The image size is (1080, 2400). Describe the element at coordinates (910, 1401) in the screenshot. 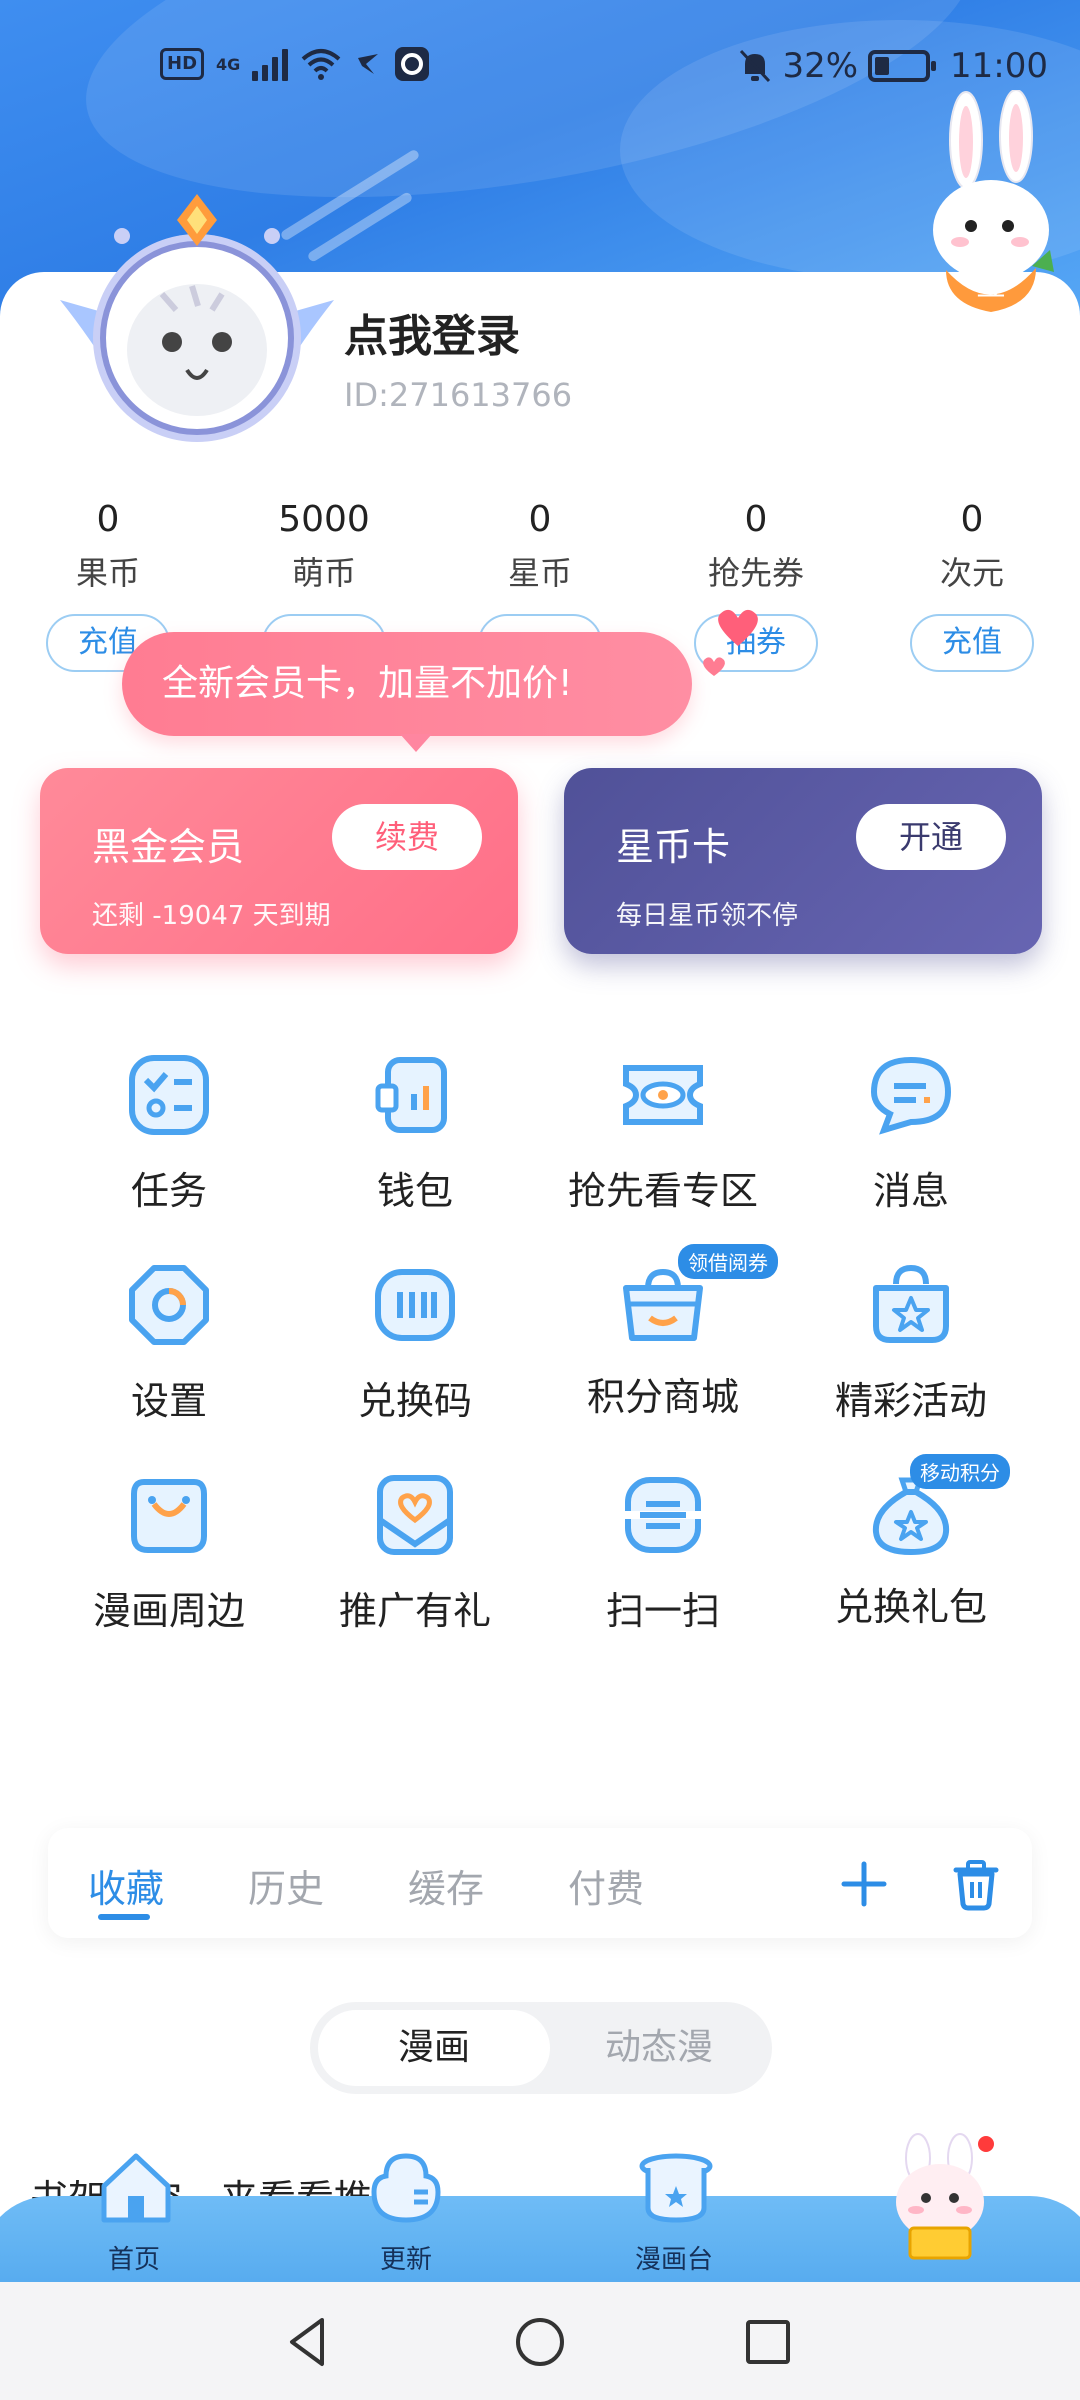

I see `grid-label: 精彩活动` at that location.